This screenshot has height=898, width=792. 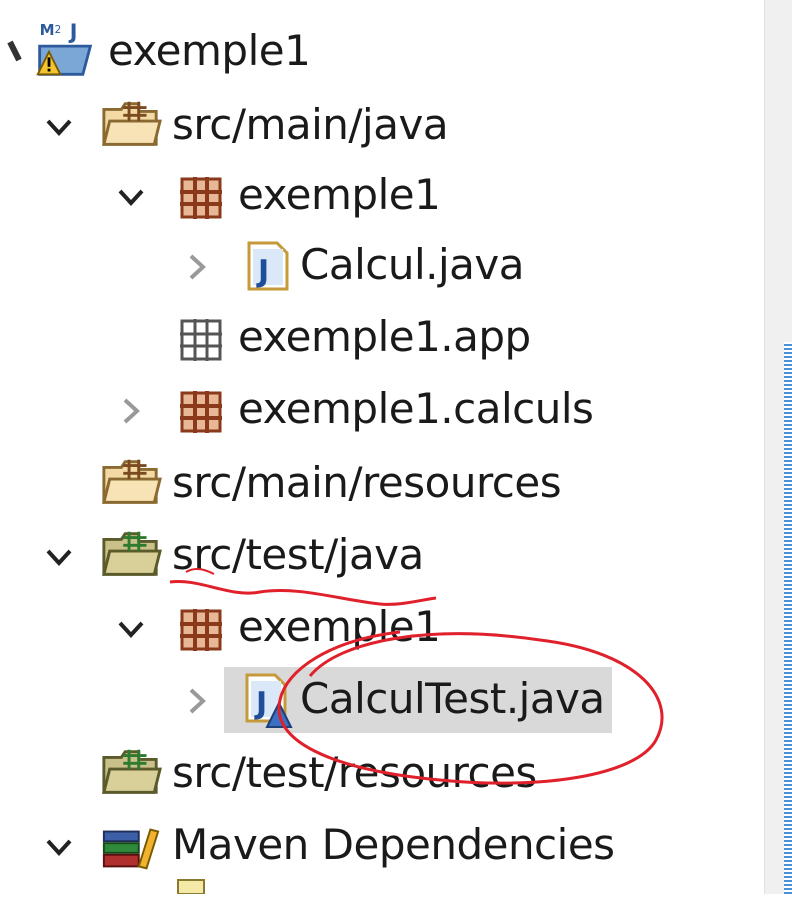 What do you see at coordinates (367, 482) in the screenshot?
I see `tree-item-label: src/main/resources` at bounding box center [367, 482].